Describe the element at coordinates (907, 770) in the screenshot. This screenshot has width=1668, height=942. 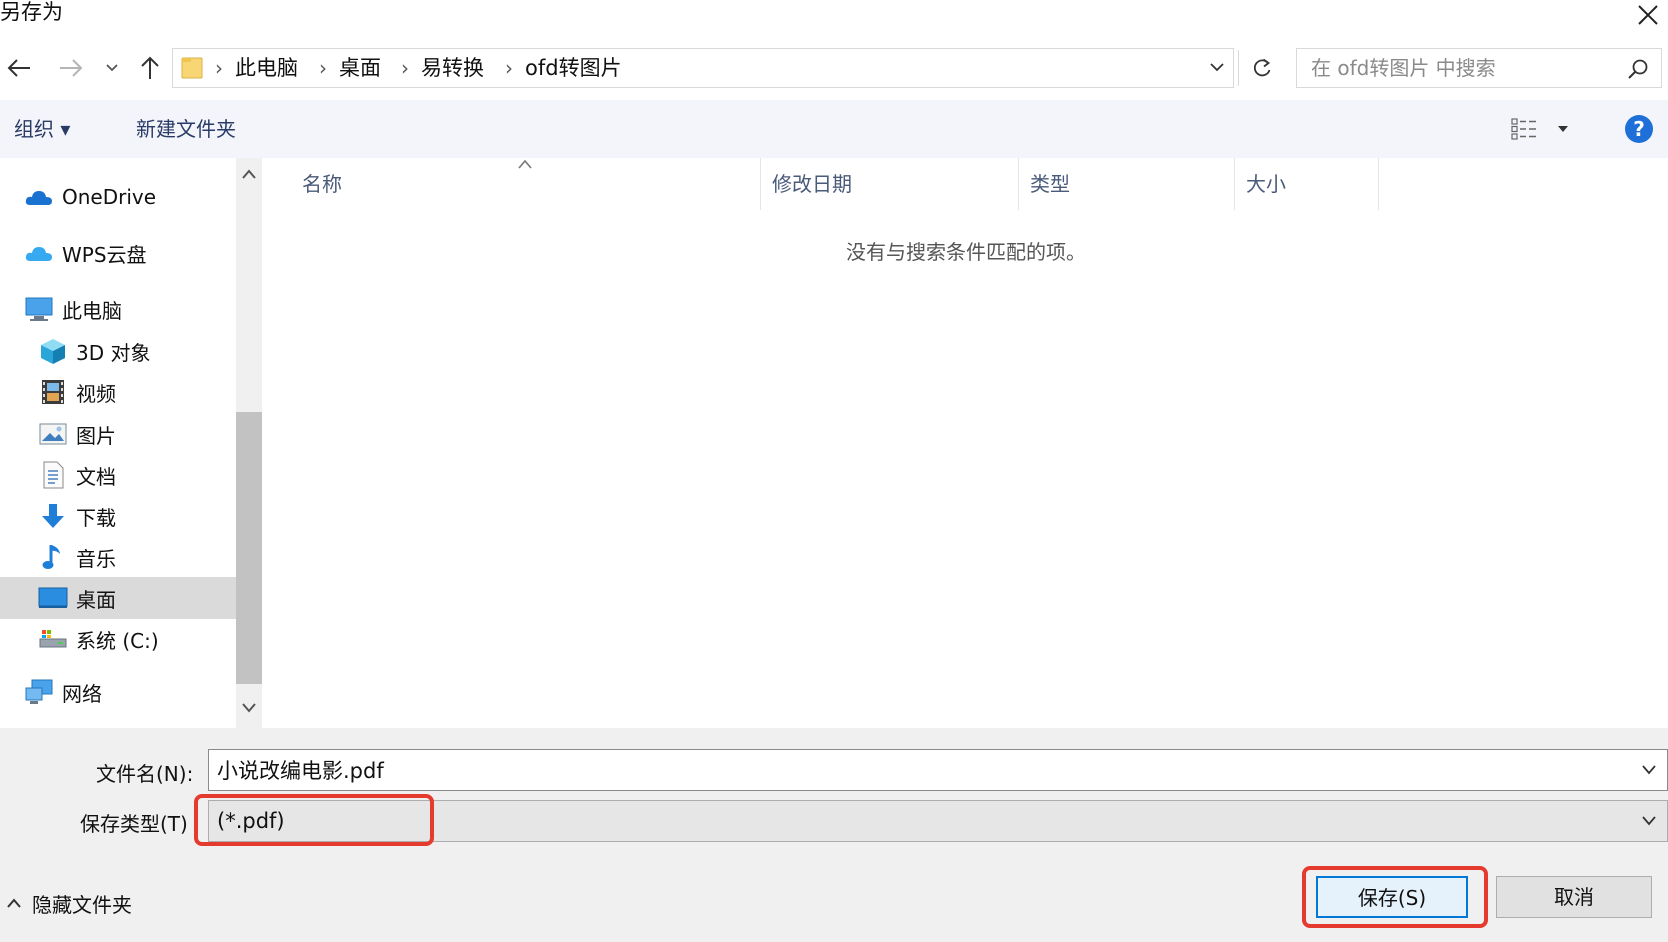
I see `filename-input` at that location.